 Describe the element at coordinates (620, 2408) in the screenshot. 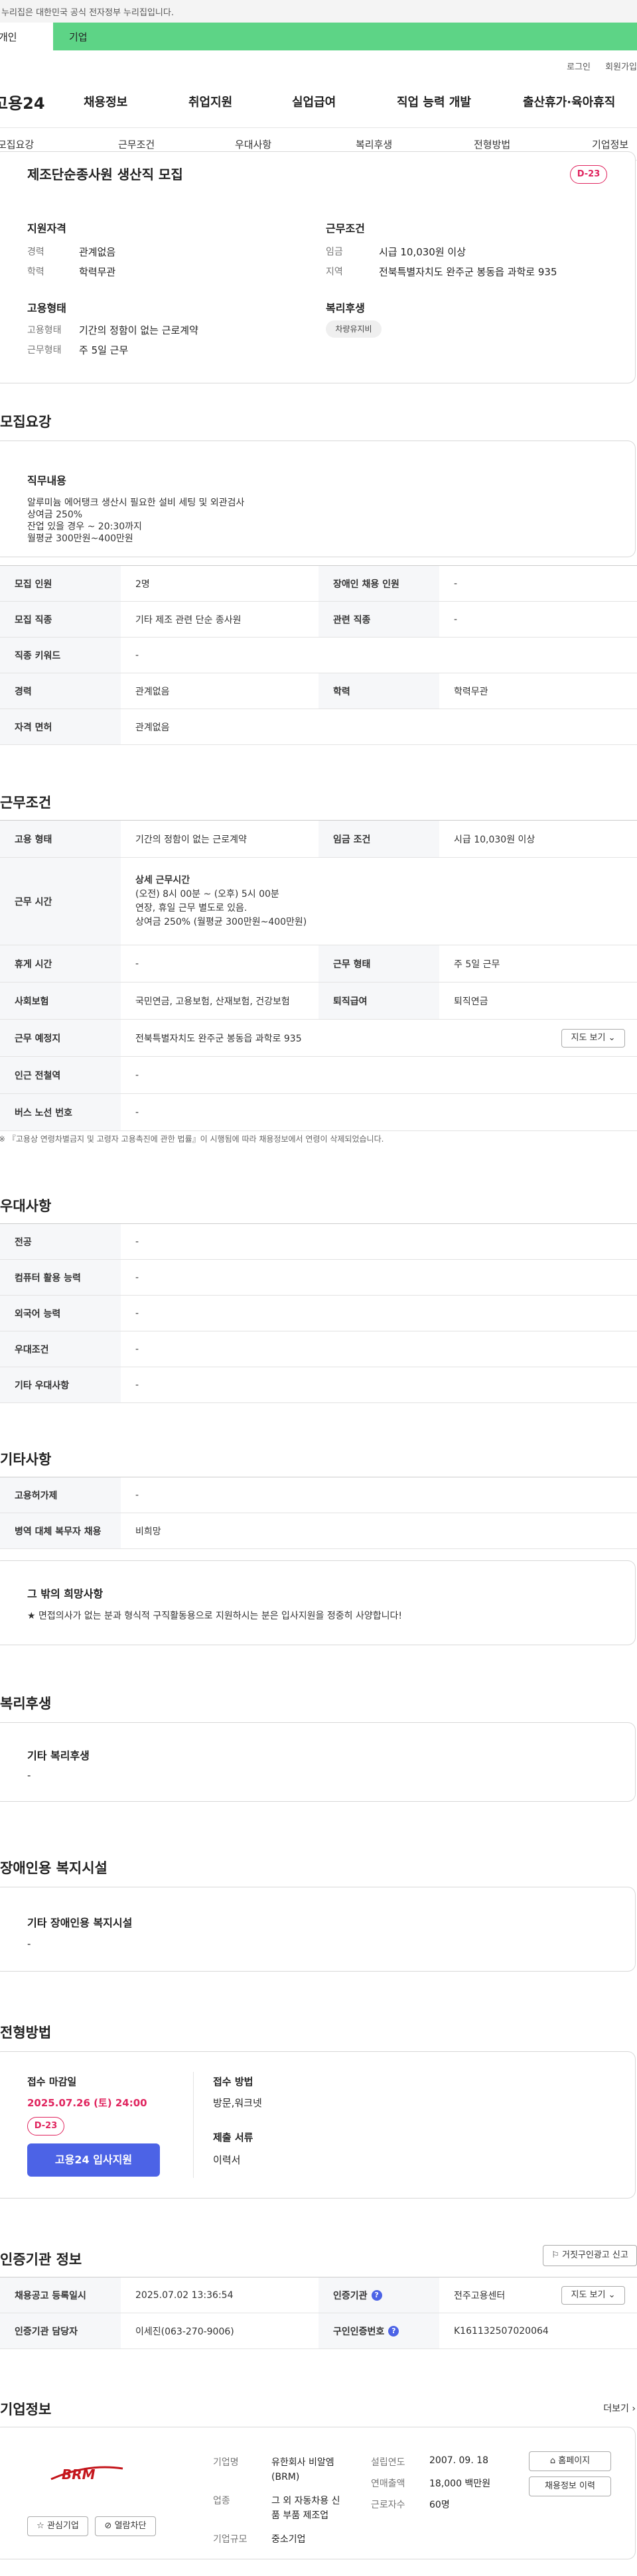

I see `company-more-link: 더보기 ›` at that location.